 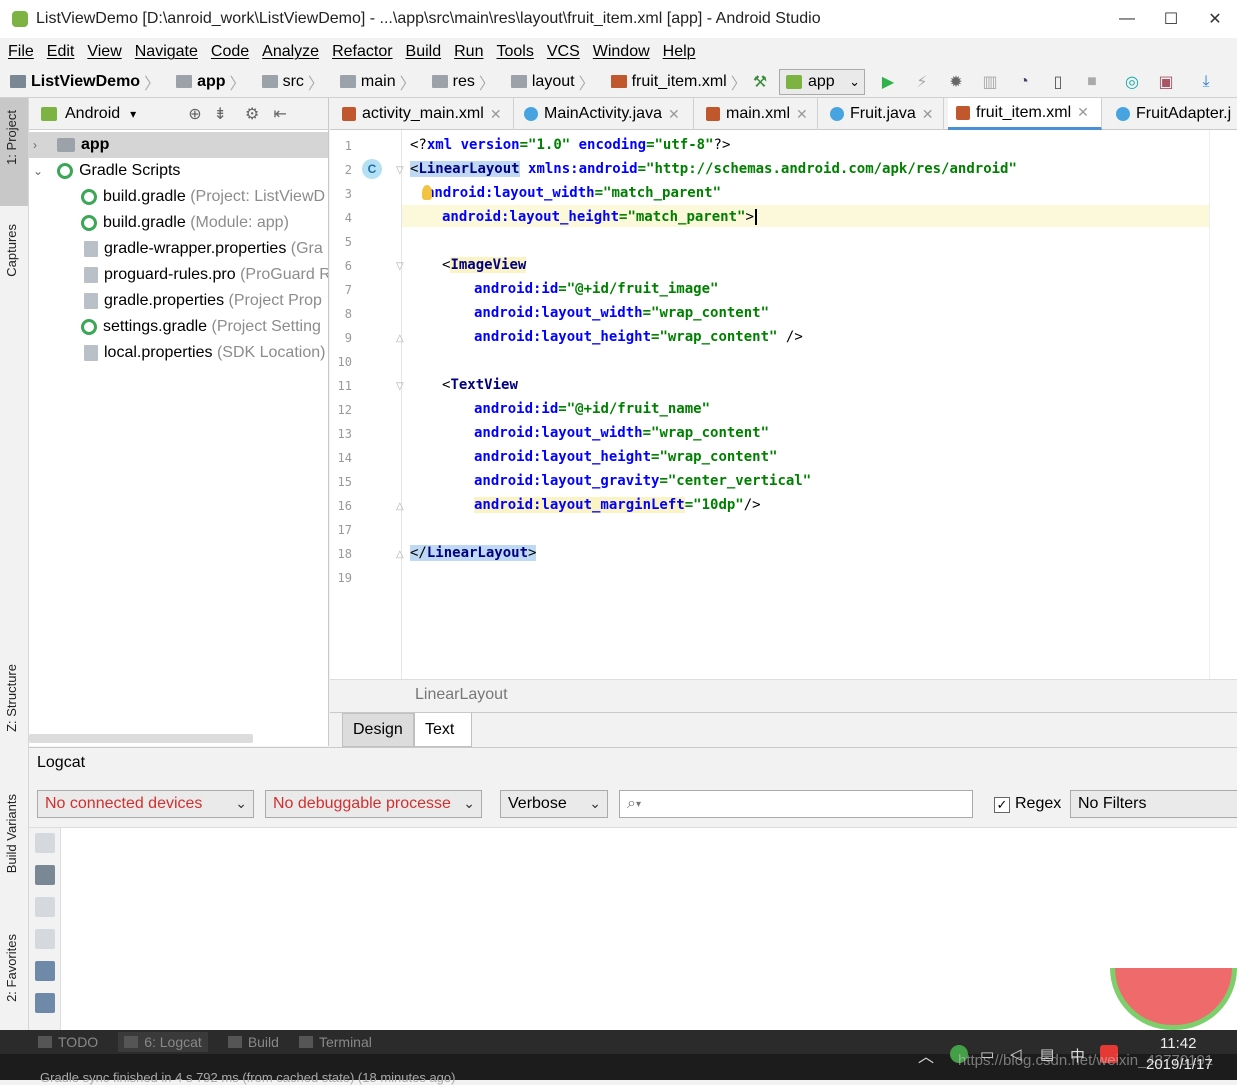 I want to click on tool-tab-build-variants: Build Variants, so click(x=11, y=833).